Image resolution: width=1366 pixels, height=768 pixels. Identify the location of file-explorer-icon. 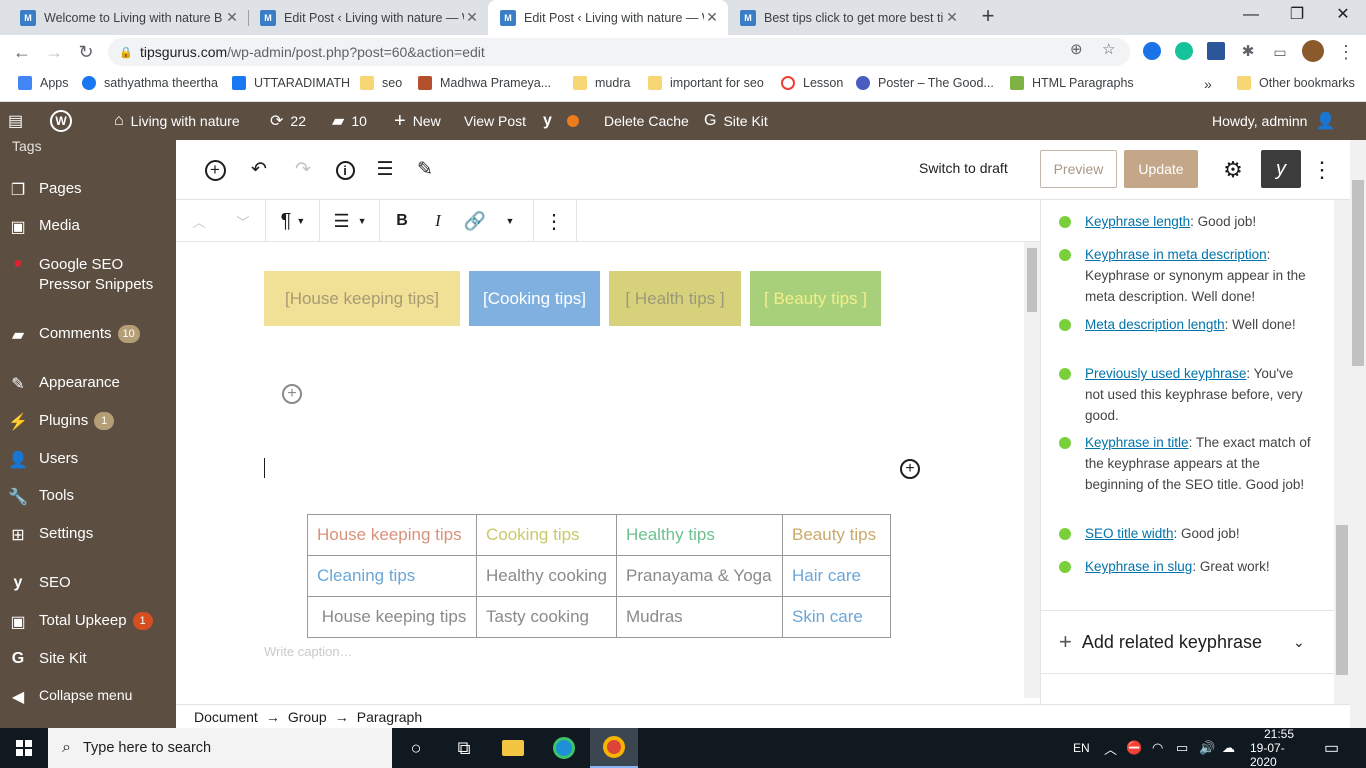
(513, 748).